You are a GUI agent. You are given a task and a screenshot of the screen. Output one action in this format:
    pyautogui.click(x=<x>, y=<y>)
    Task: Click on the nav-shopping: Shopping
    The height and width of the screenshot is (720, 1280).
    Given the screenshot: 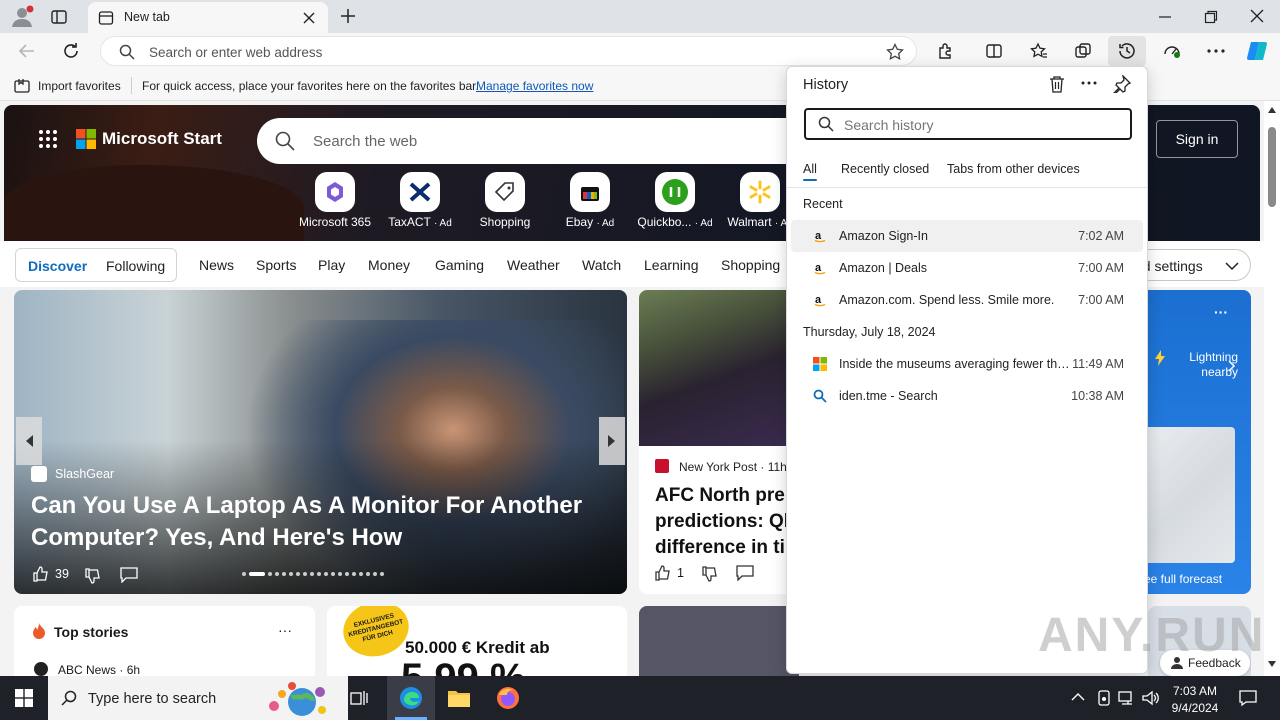 What is the action you would take?
    pyautogui.click(x=750, y=265)
    